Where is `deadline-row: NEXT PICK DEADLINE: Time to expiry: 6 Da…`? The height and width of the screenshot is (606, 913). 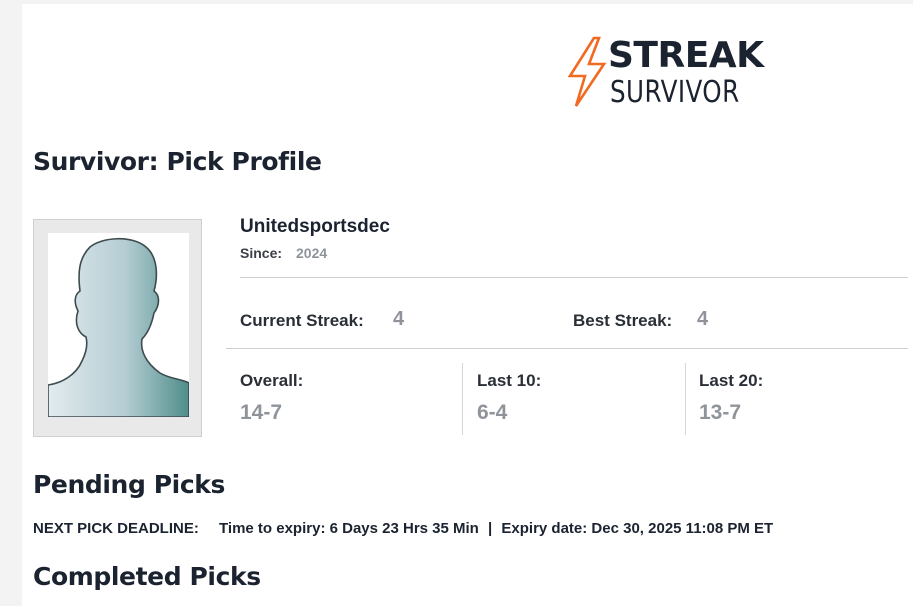
deadline-row: NEXT PICK DEADLINE: Time to expiry: 6 Da… is located at coordinates (403, 528).